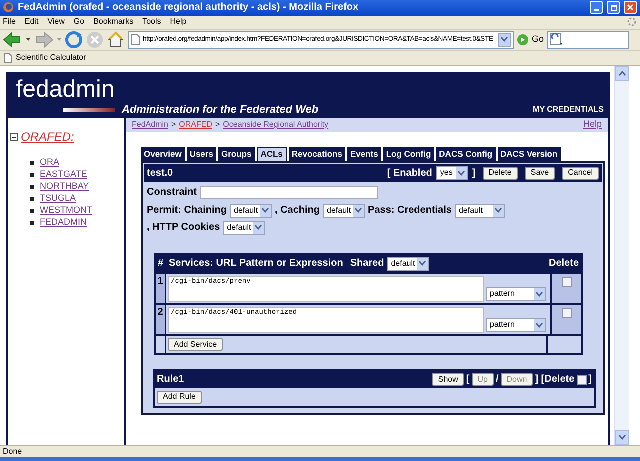  I want to click on reload-icon, so click(74, 39).